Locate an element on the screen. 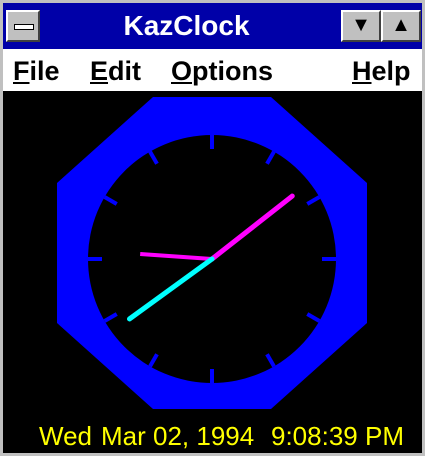 This screenshot has width=425, height=456. maximize-arrow-icon: ▲ is located at coordinates (401, 25).